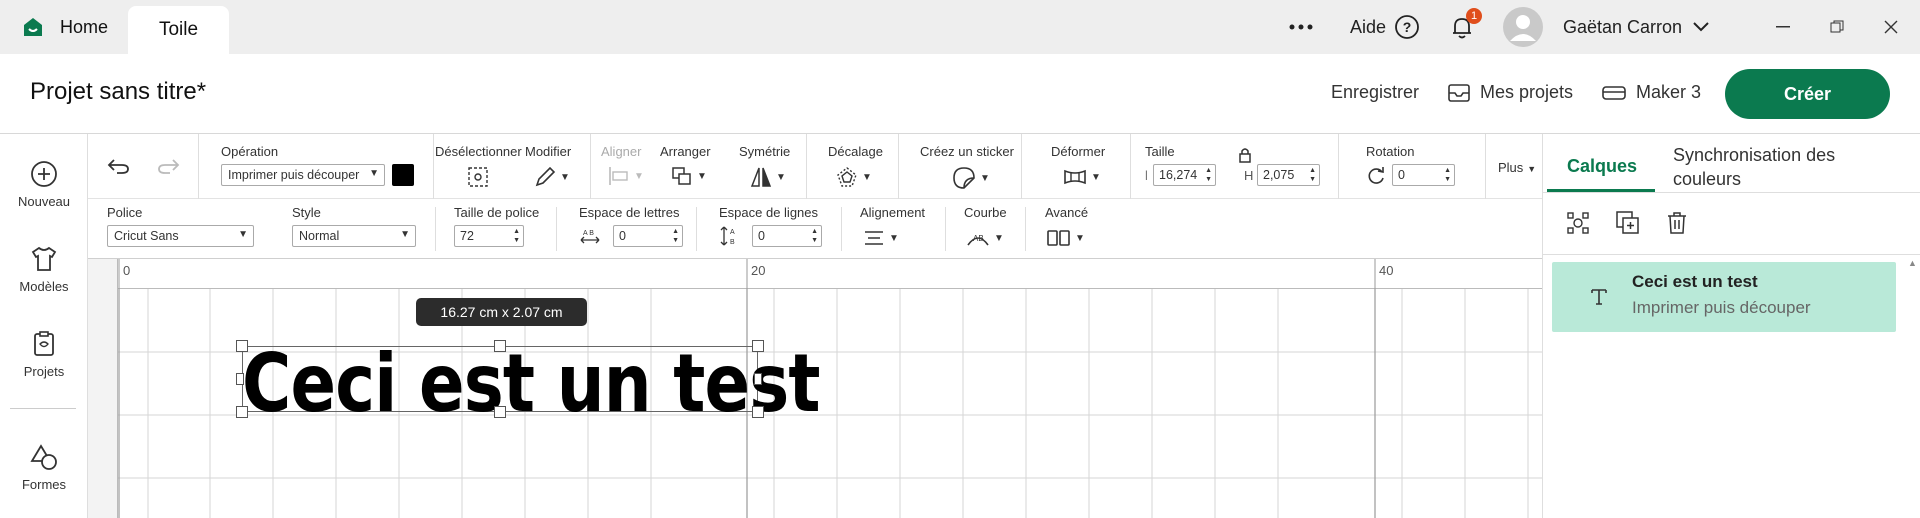  What do you see at coordinates (1731, 254) in the screenshot?
I see `panel-toolbar-divider` at bounding box center [1731, 254].